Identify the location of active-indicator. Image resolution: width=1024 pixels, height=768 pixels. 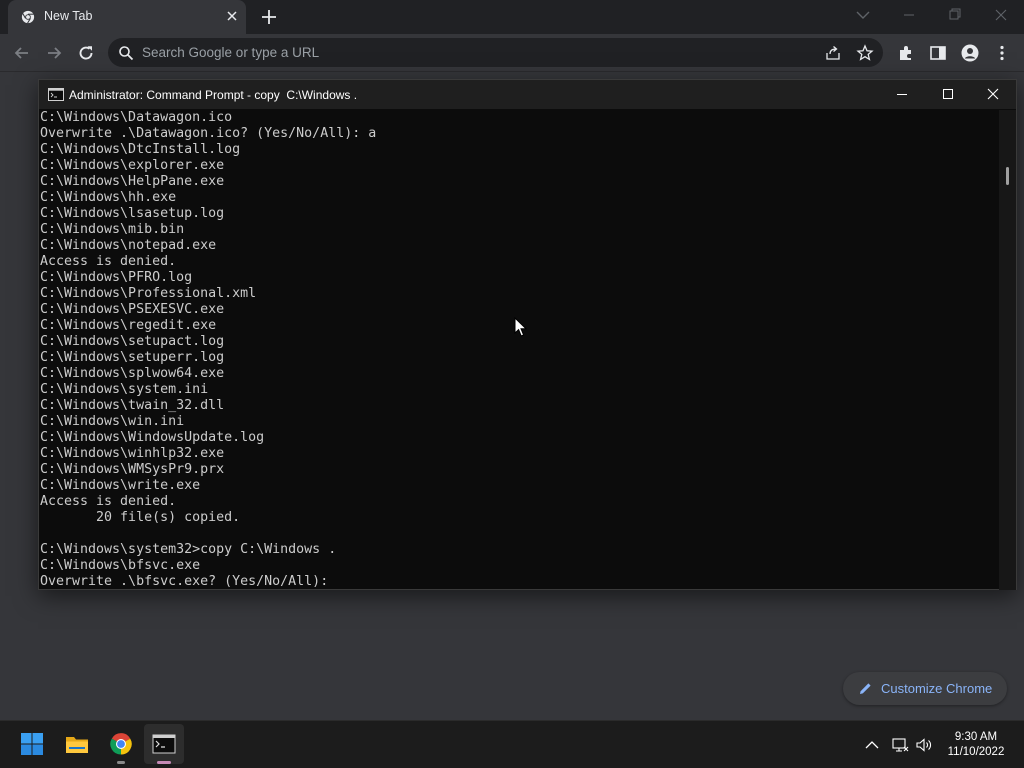
(164, 762).